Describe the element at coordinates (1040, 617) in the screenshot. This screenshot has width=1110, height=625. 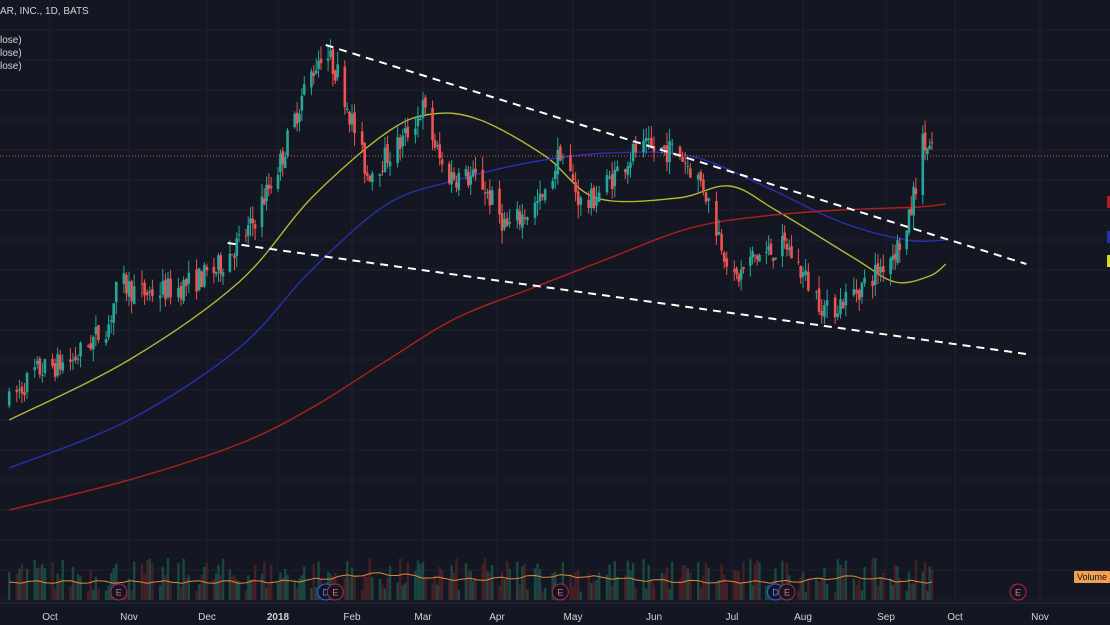
I see `x-axis-tick-label: Nov` at that location.